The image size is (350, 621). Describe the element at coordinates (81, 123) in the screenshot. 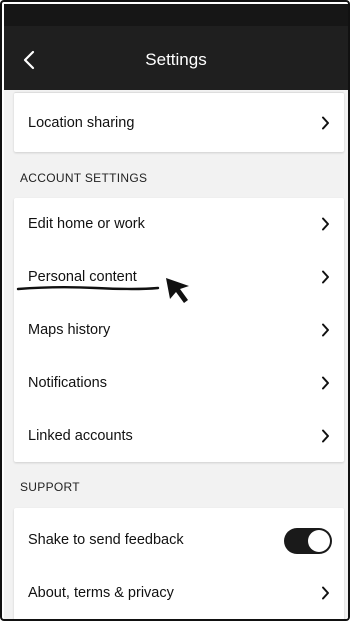

I see `location-sharing-label: Location sharing` at that location.